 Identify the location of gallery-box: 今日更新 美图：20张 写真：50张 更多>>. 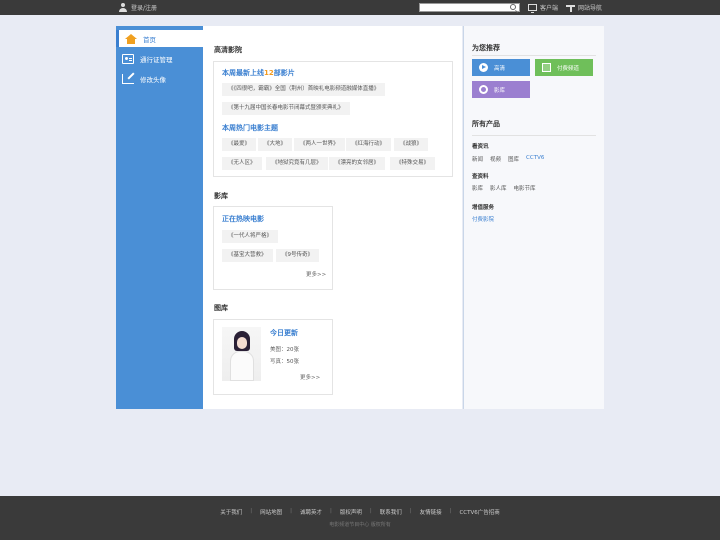
(273, 357).